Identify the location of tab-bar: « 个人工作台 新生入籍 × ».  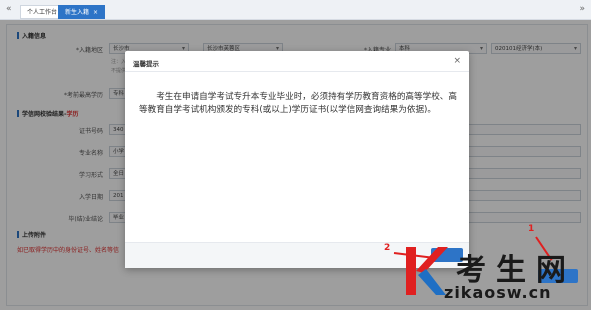
(295, 10).